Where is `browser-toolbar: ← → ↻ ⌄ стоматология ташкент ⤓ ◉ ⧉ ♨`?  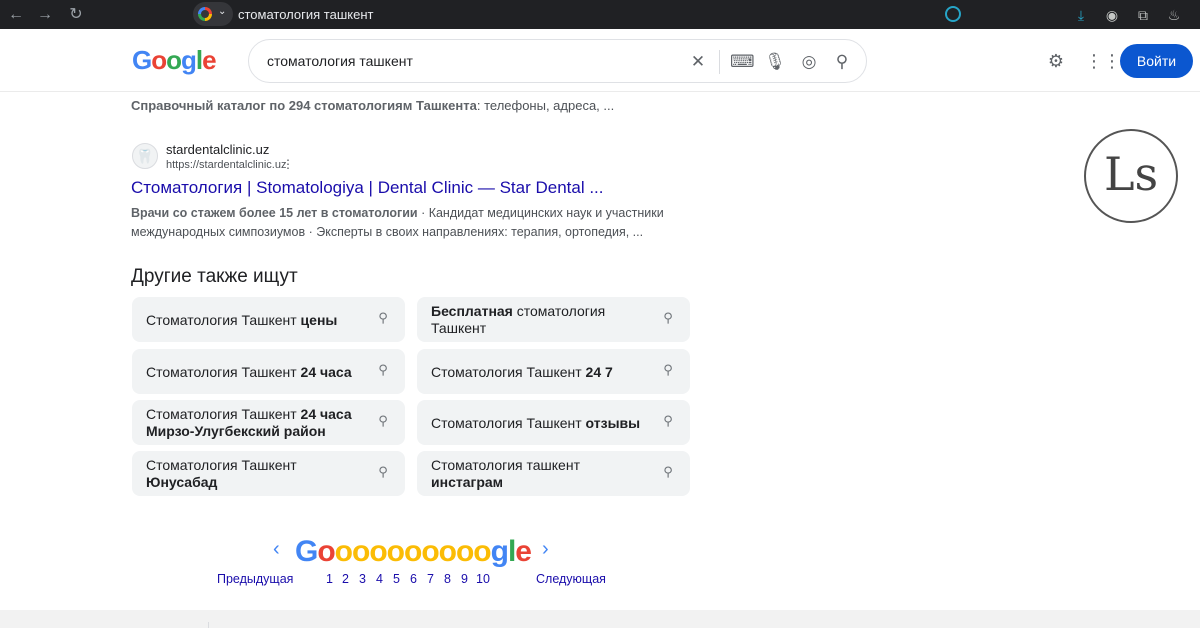
browser-toolbar: ← → ↻ ⌄ стоматология ташкент ⤓ ◉ ⧉ ♨ is located at coordinates (600, 14).